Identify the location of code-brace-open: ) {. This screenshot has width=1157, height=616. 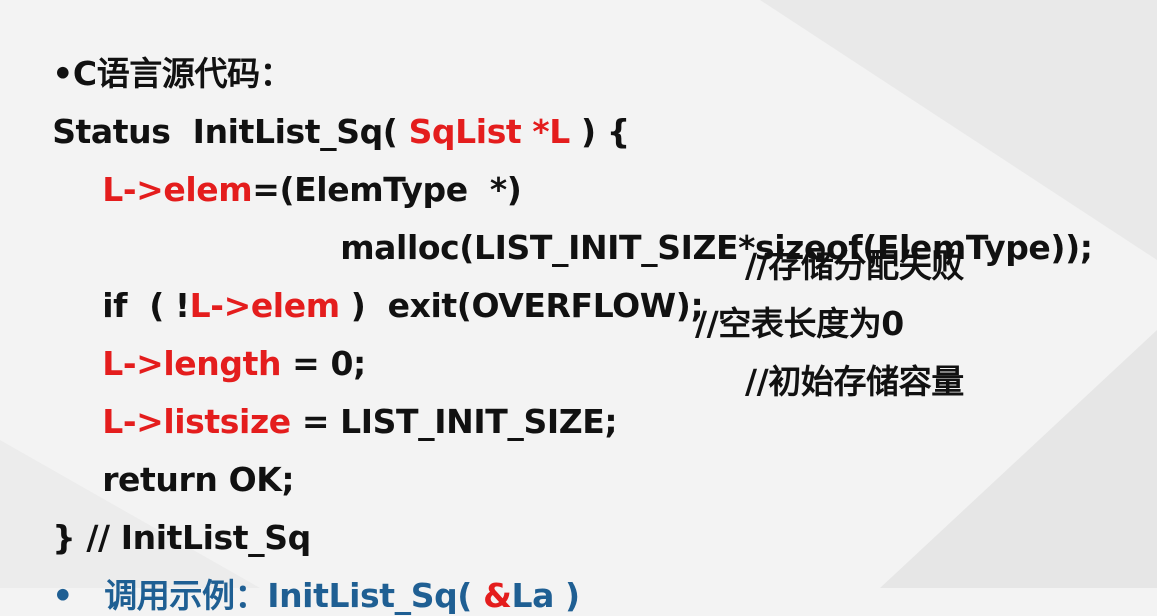
(599, 131).